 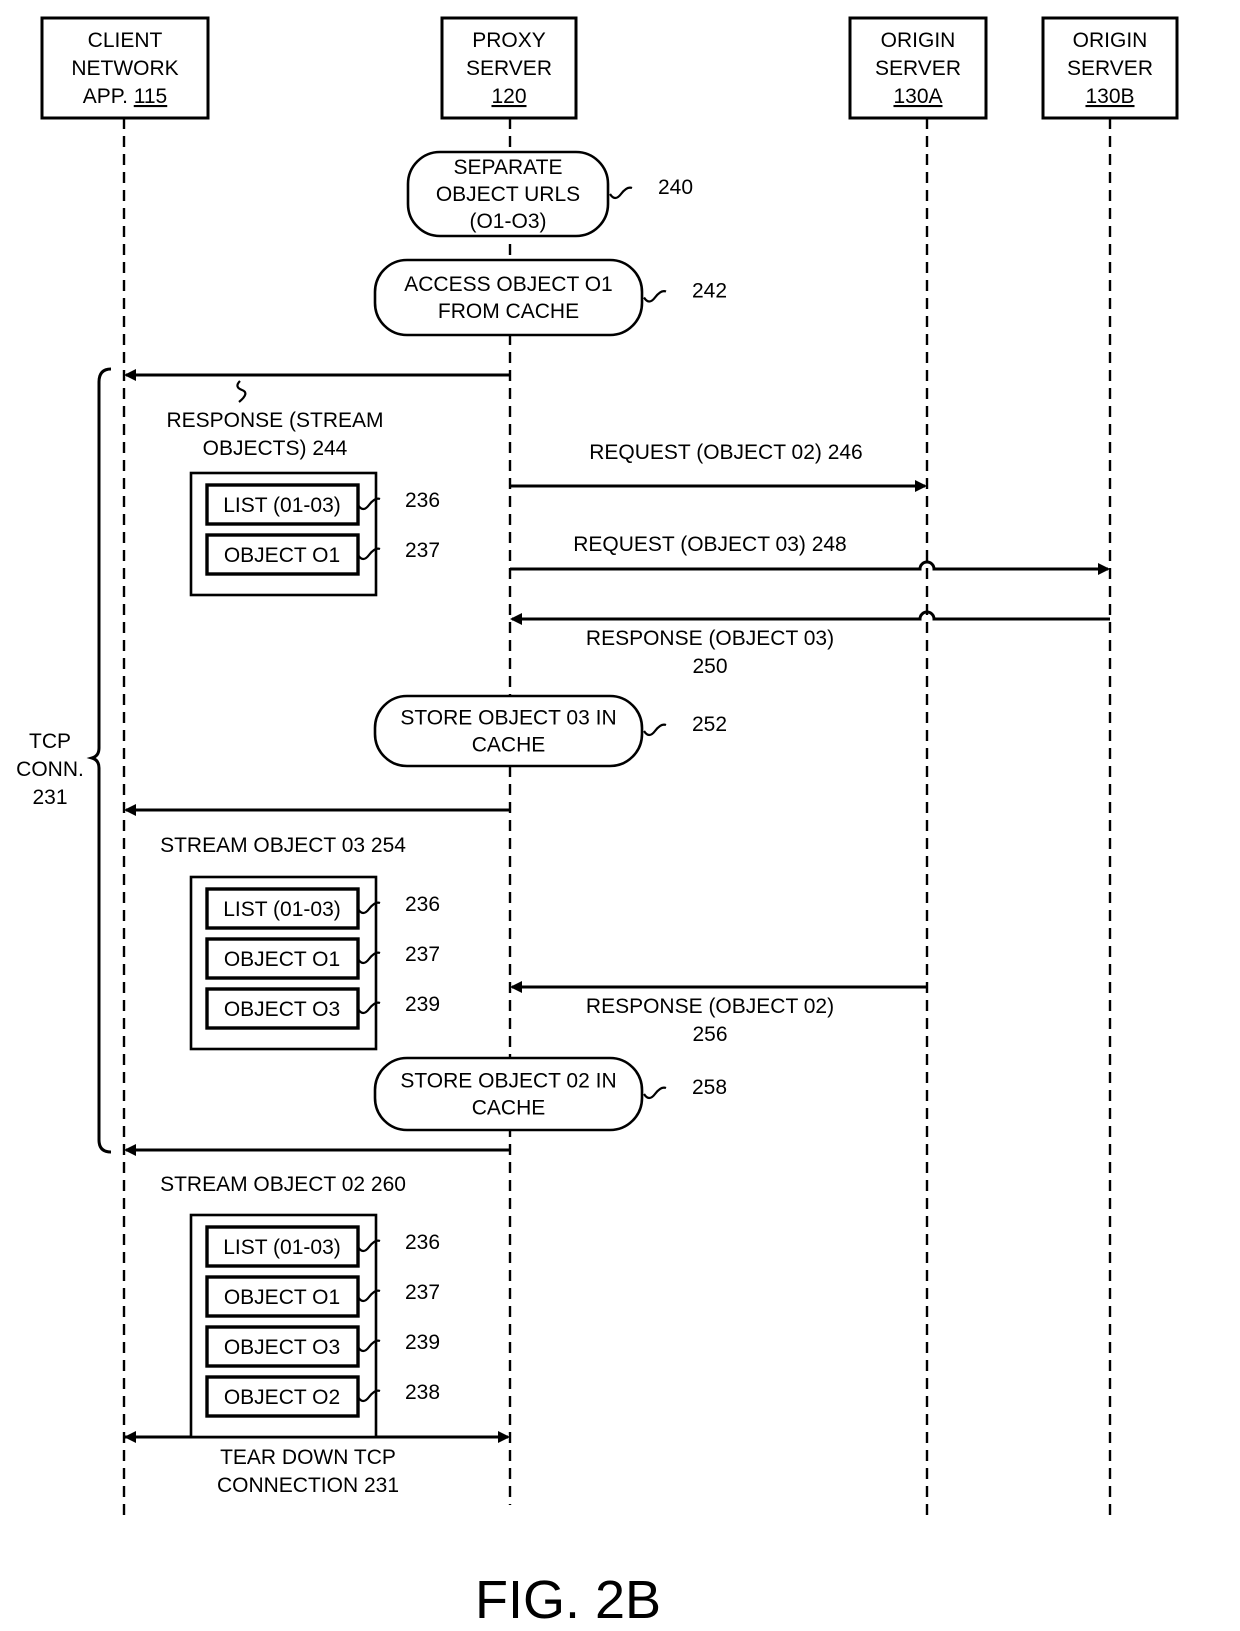 I want to click on process-step-text: CACHE, so click(x=509, y=745).